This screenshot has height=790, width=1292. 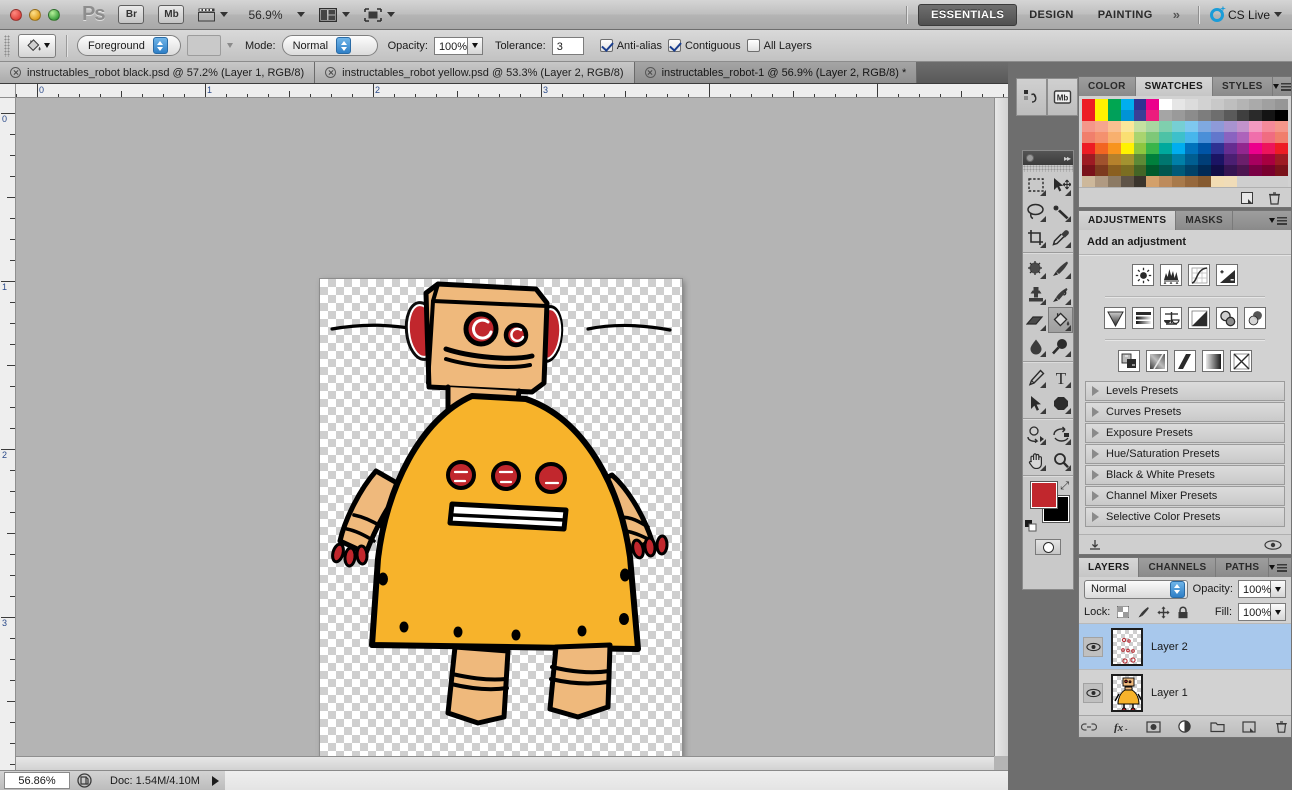 What do you see at coordinates (1273, 545) in the screenshot?
I see `toggle-visibility-icon` at bounding box center [1273, 545].